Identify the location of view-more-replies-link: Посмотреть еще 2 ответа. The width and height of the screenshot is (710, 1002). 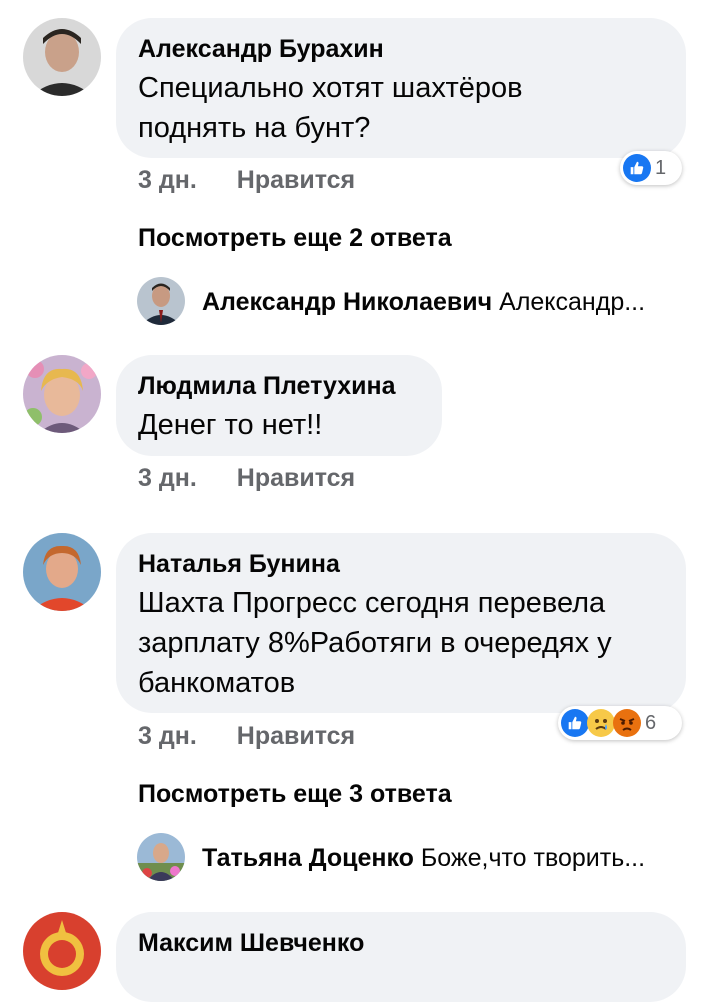
(295, 238).